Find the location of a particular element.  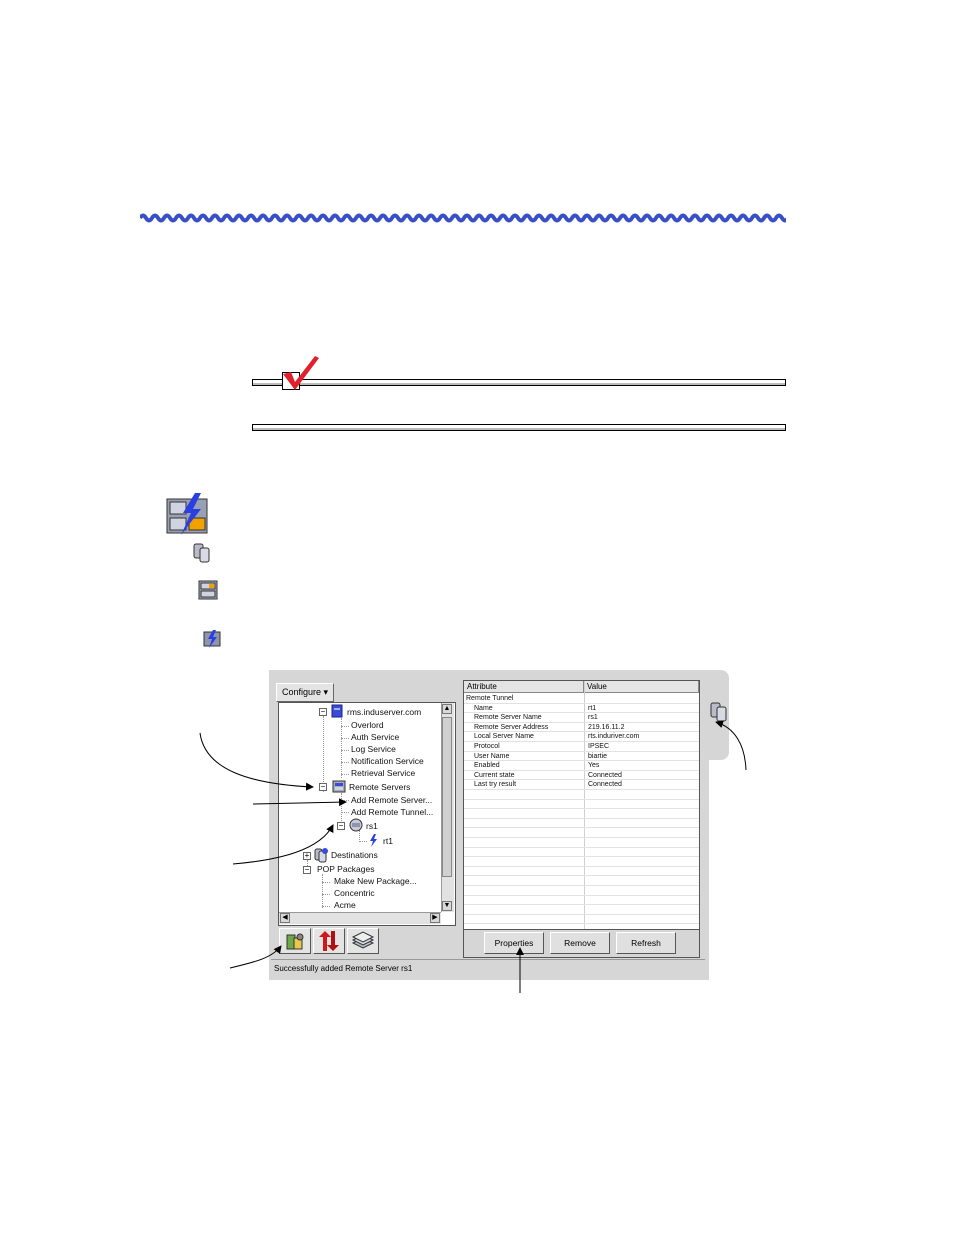

tree-item-acme: Acme is located at coordinates (345, 905).